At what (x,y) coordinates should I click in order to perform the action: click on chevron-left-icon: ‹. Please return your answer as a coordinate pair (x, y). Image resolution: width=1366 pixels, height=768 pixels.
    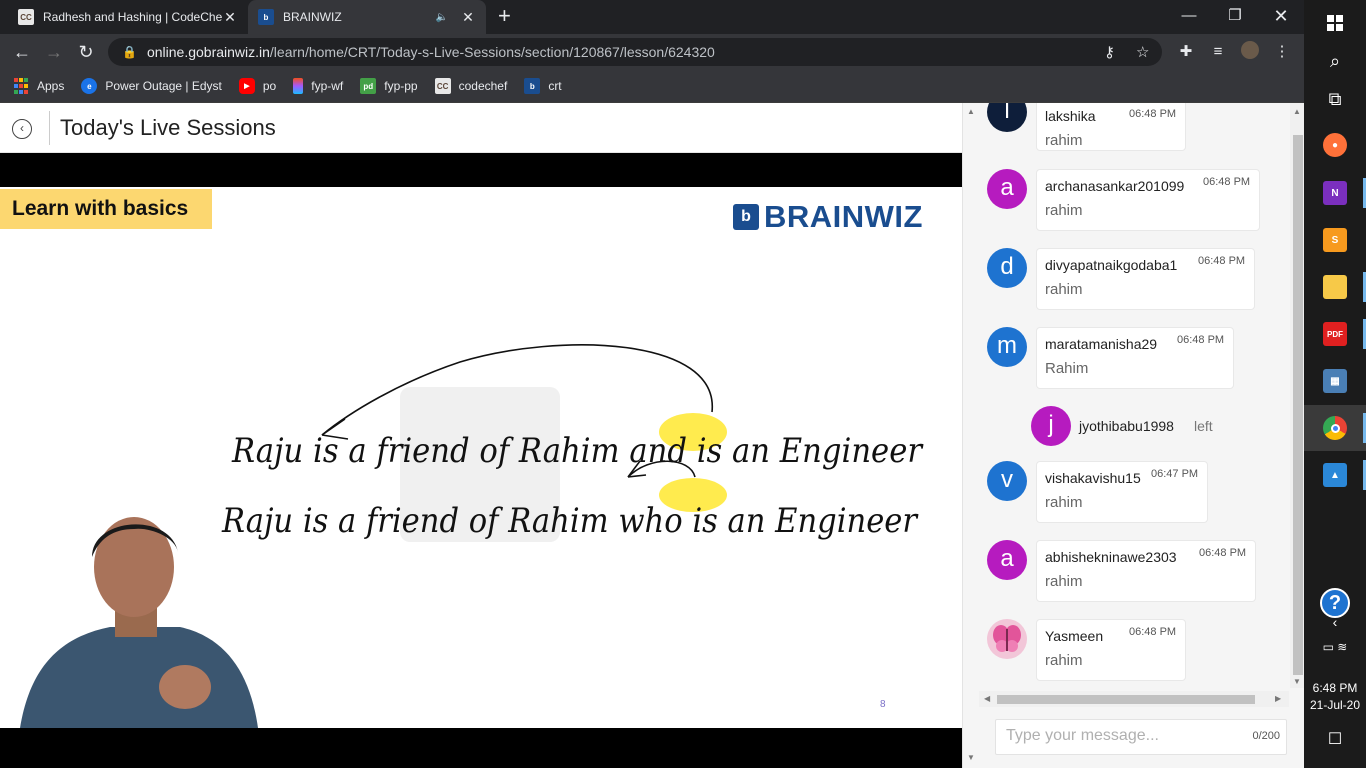
    Looking at the image, I should click on (1335, 622).